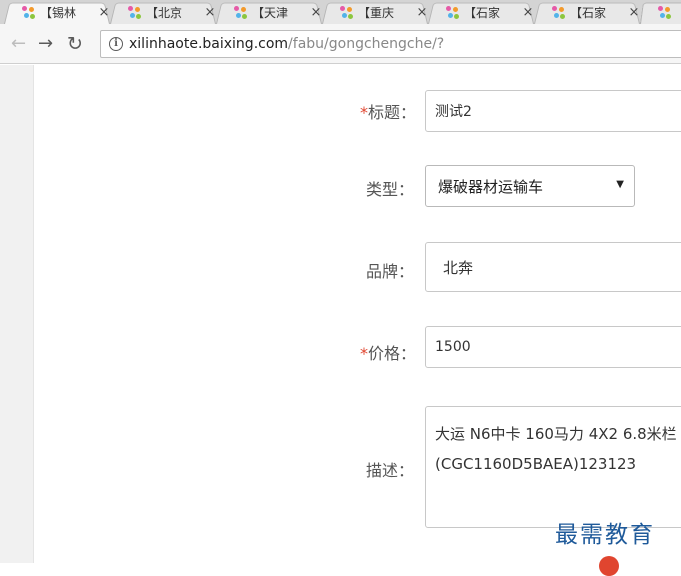 This screenshot has width=681, height=576. Describe the element at coordinates (553, 347) in the screenshot. I see `price-input: 1500` at that location.